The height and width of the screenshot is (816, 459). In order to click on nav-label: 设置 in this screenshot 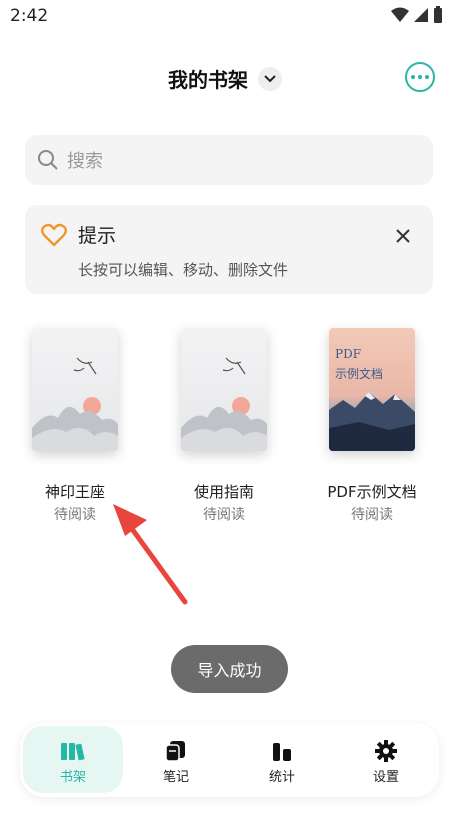, I will do `click(385, 777)`.